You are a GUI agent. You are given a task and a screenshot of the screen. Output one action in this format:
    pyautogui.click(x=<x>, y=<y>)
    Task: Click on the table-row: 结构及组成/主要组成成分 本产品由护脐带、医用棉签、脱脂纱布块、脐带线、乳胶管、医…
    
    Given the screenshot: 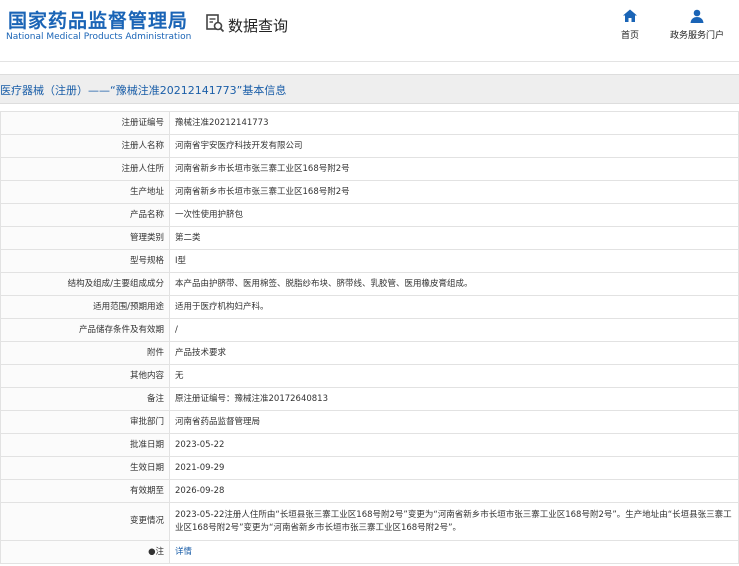 What is the action you would take?
    pyautogui.click(x=369, y=284)
    